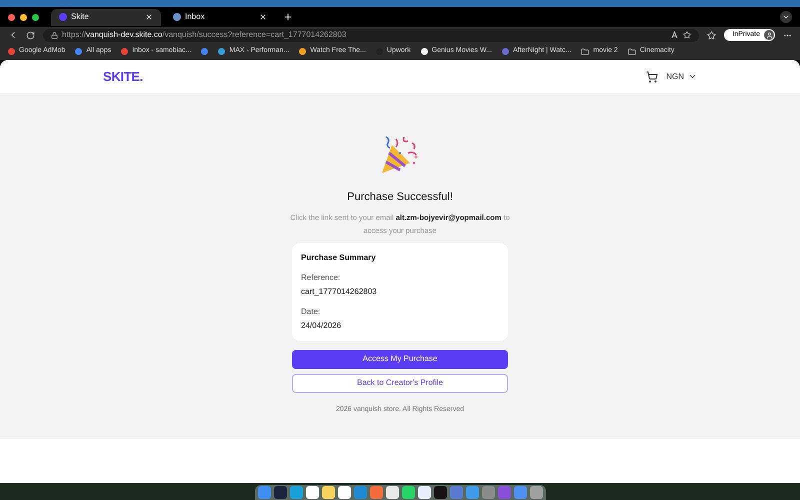 This screenshot has height=500, width=800. I want to click on browser-tab: Skite, so click(106, 17).